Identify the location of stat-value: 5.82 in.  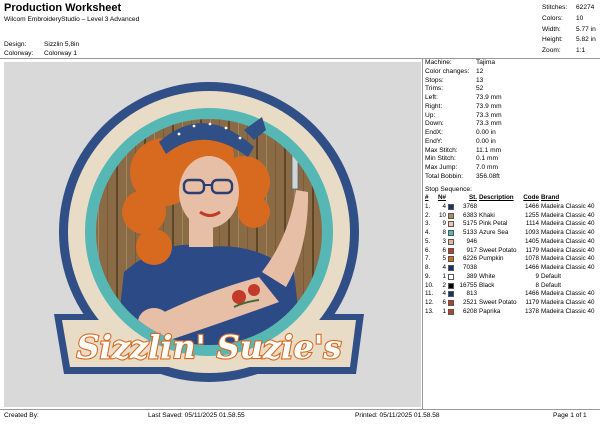
(586, 40).